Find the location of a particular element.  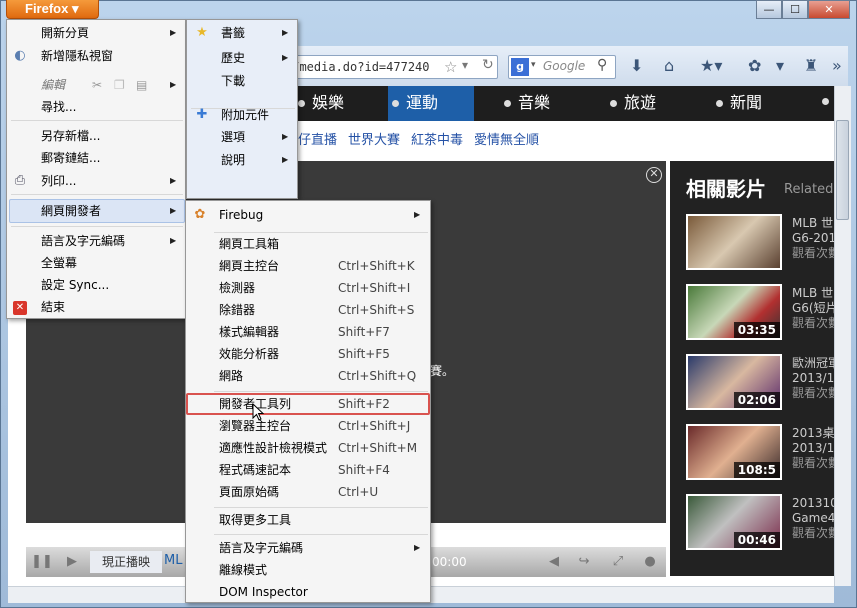

share-icon: ↪ is located at coordinates (584, 562).